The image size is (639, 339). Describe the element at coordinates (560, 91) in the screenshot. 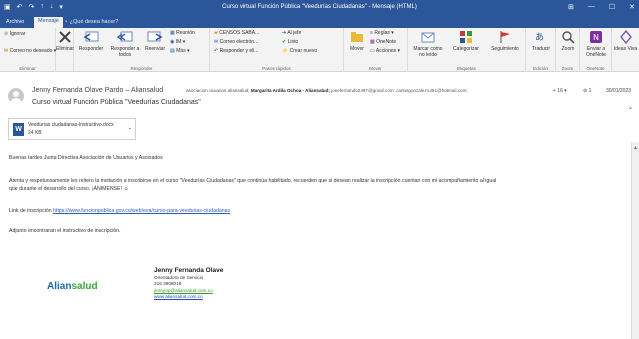

I see `more-recipients: + 16 ▾` at that location.